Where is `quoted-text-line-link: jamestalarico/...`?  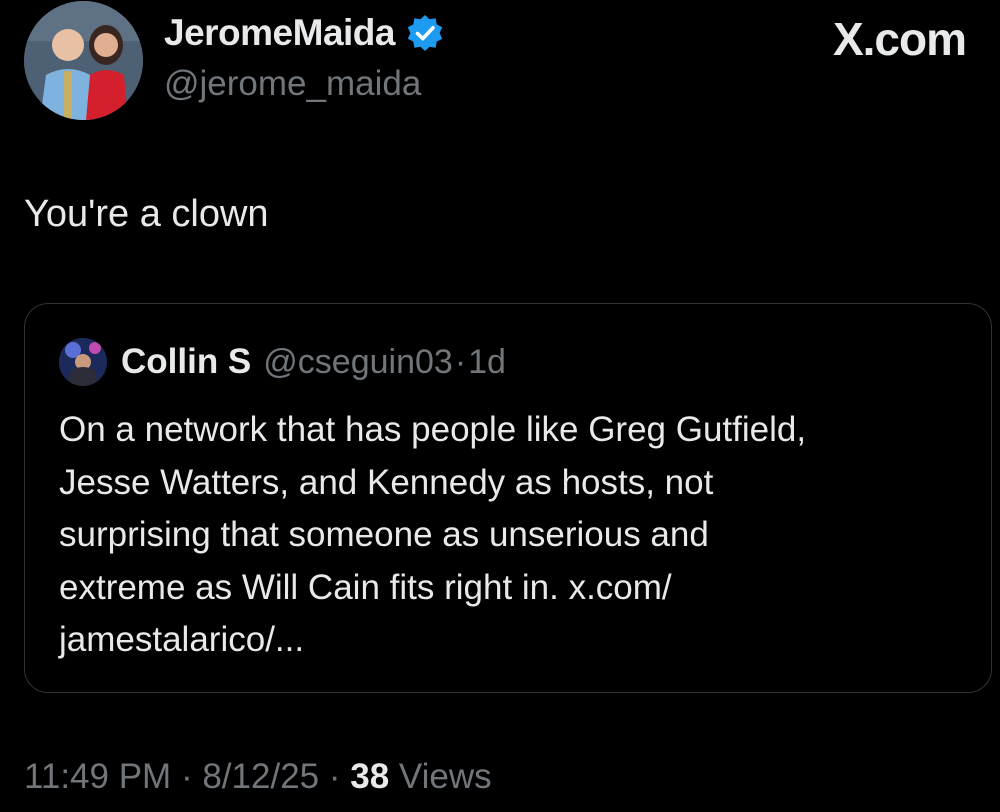 quoted-text-line-link: jamestalarico/... is located at coordinates (514, 640).